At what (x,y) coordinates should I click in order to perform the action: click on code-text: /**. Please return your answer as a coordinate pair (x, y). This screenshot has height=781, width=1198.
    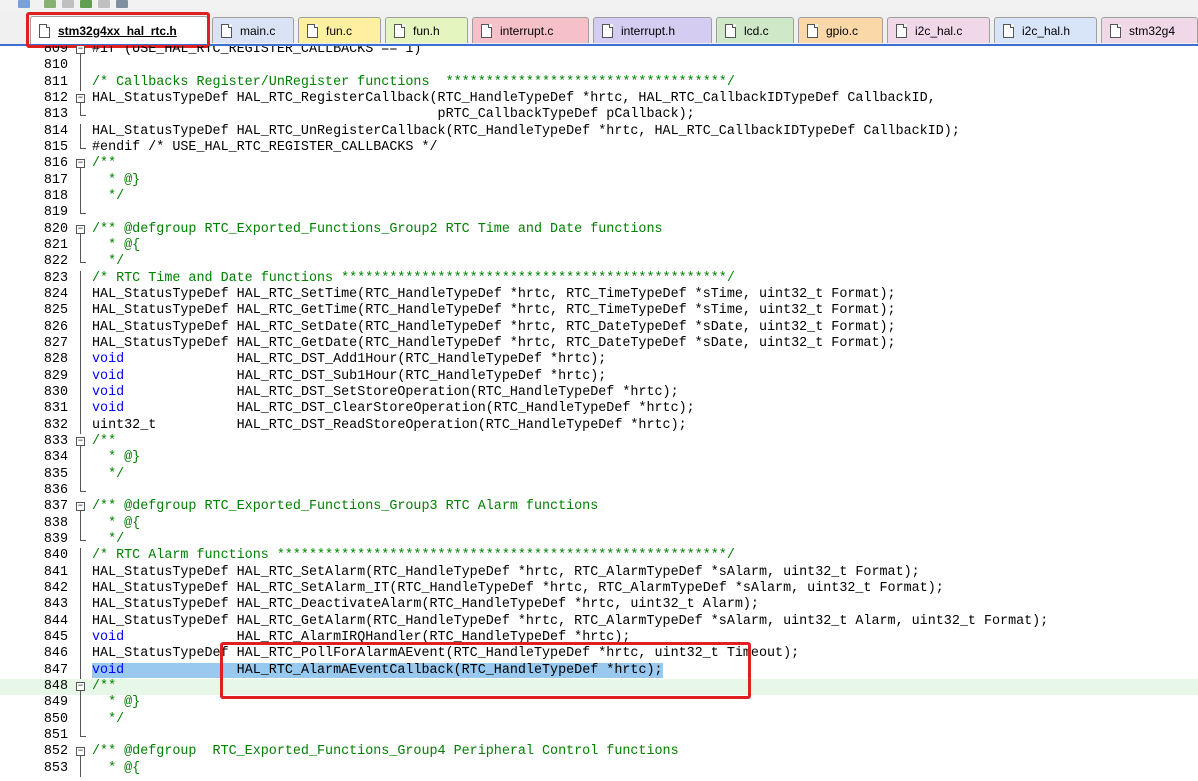
    Looking at the image, I should click on (104, 687).